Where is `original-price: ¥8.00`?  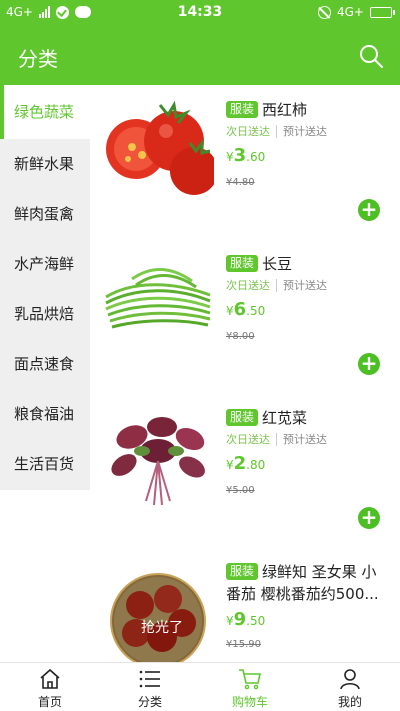 original-price: ¥8.00 is located at coordinates (240, 336).